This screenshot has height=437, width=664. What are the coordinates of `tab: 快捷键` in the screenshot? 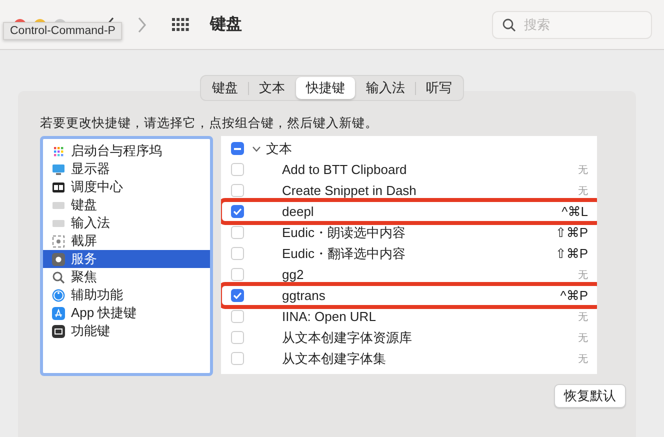 It's located at (325, 88).